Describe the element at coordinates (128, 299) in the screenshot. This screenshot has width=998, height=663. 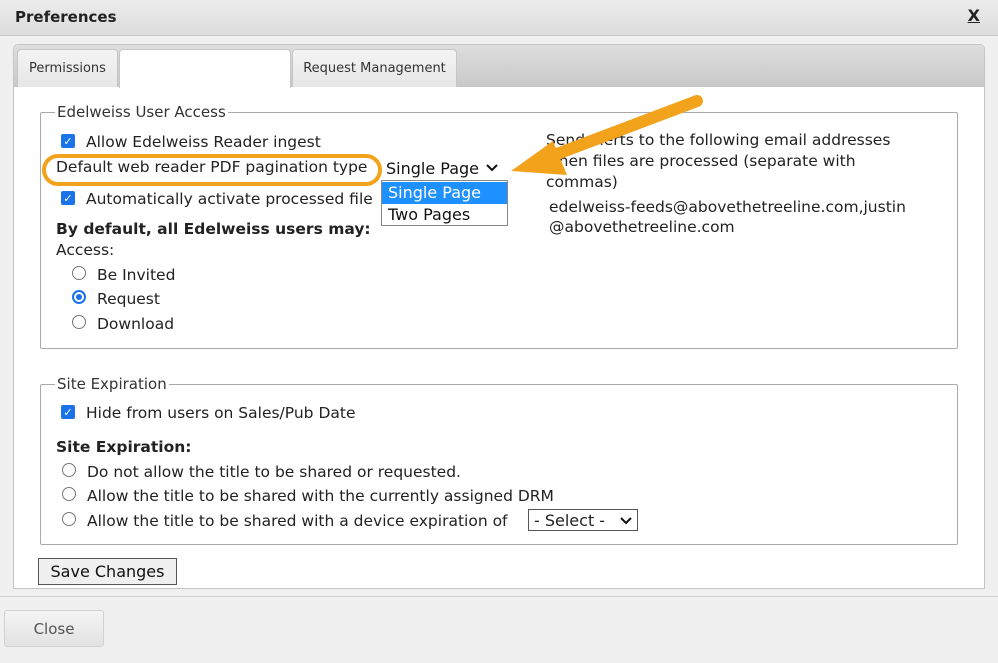
I see `radio-request-label: Request` at that location.